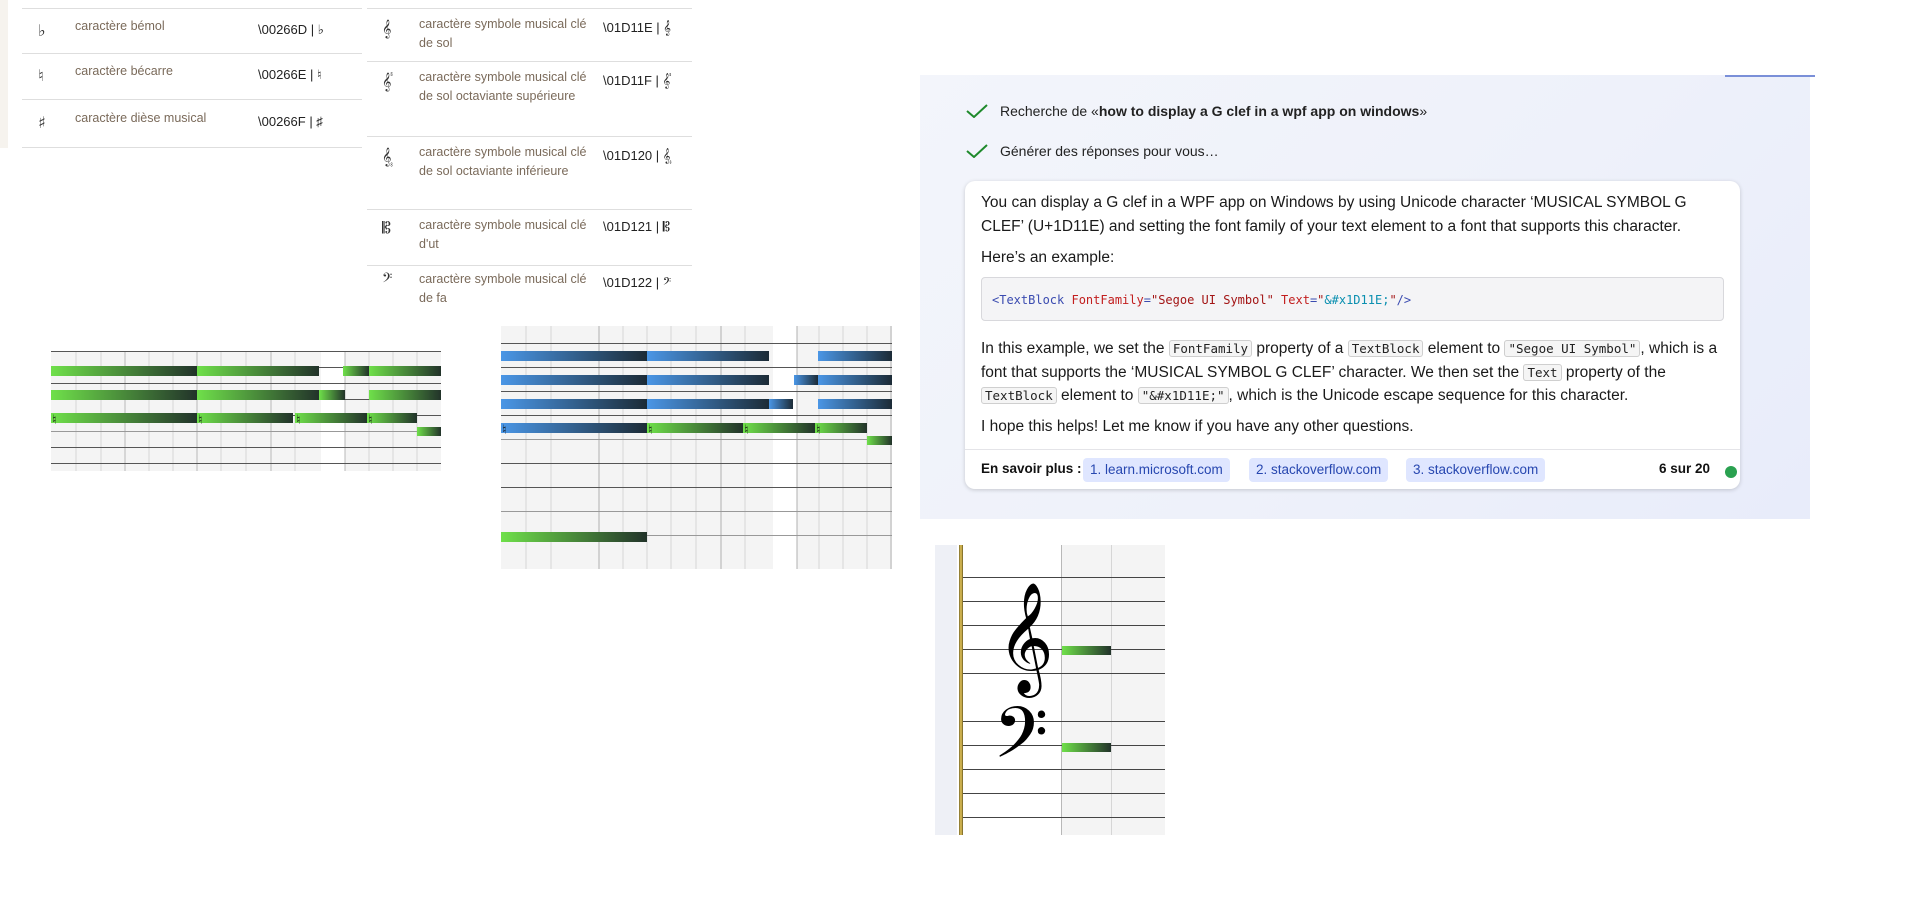 Image resolution: width=1914 pixels, height=910 pixels. Describe the element at coordinates (1107, 300) in the screenshot. I see `code-token: FontFamily` at that location.